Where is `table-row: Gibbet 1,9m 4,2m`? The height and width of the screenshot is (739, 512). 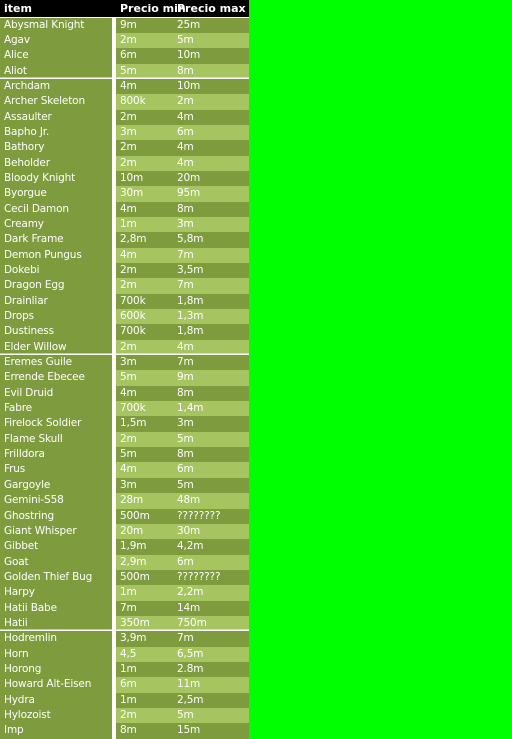
table-row: Gibbet 1,9m 4,2m is located at coordinates (124, 547).